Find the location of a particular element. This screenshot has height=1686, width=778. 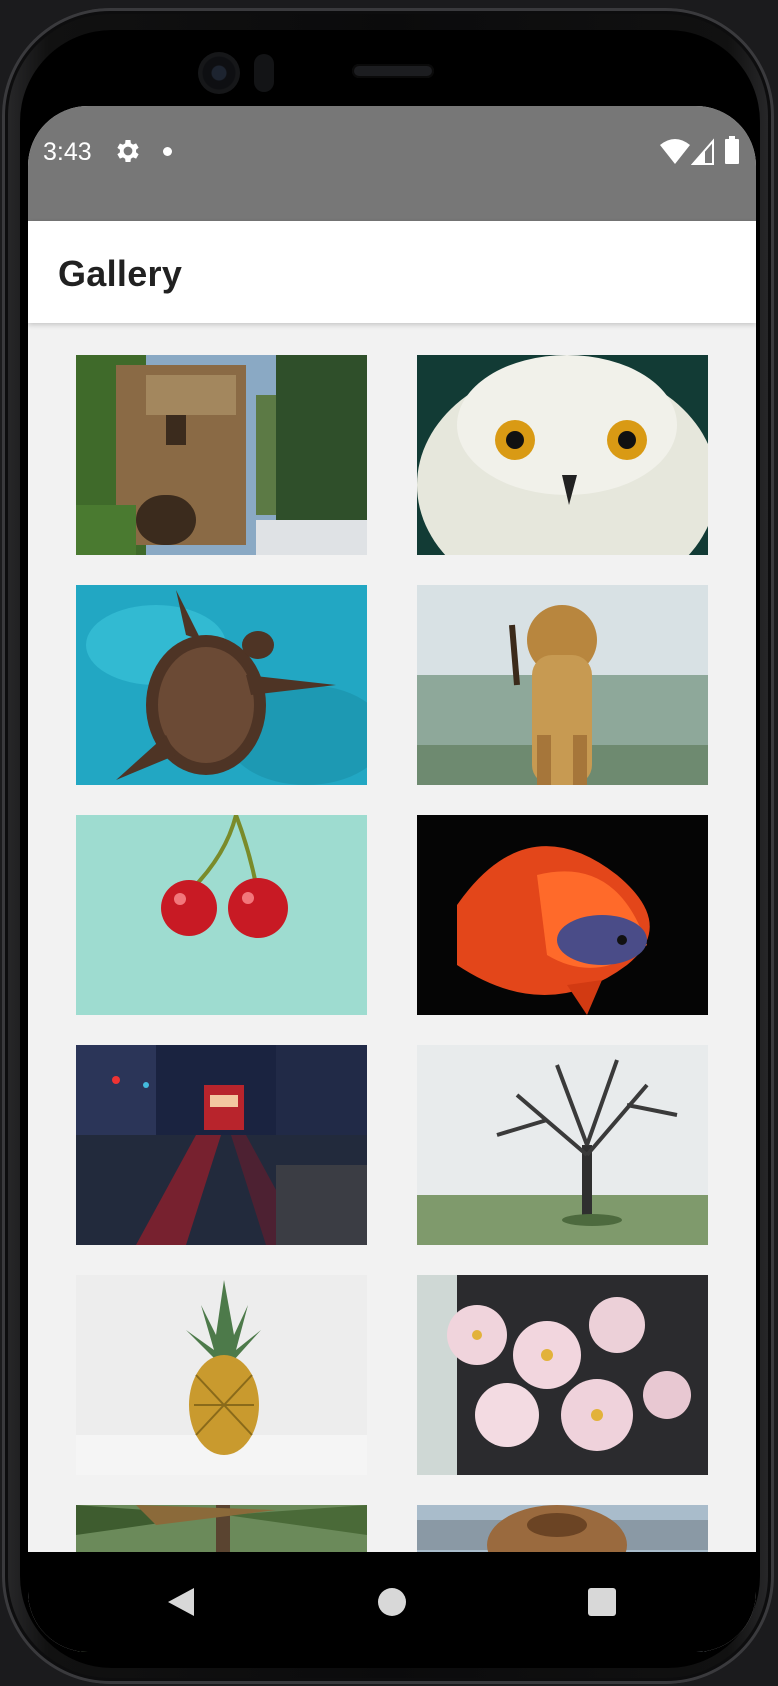

castle-photo is located at coordinates (221, 455).